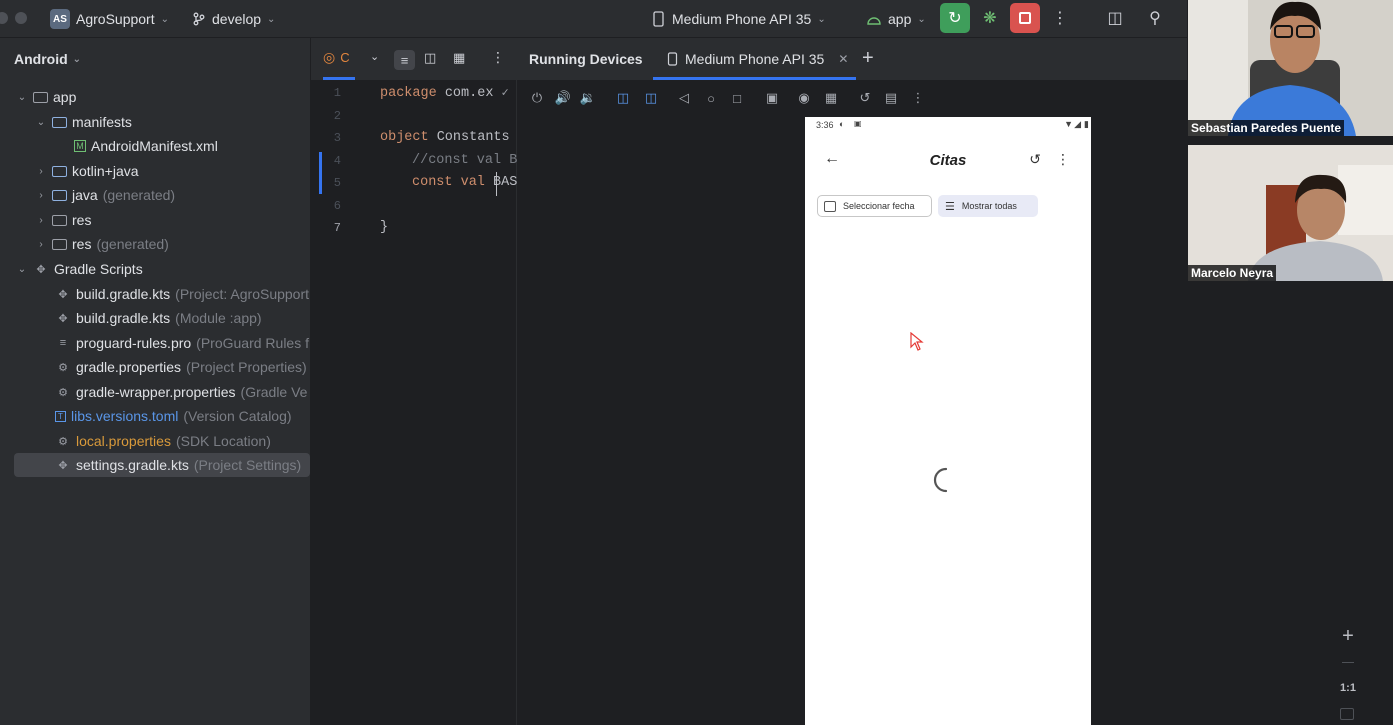  I want to click on project-view-selector: Android ⌄, so click(47, 59).